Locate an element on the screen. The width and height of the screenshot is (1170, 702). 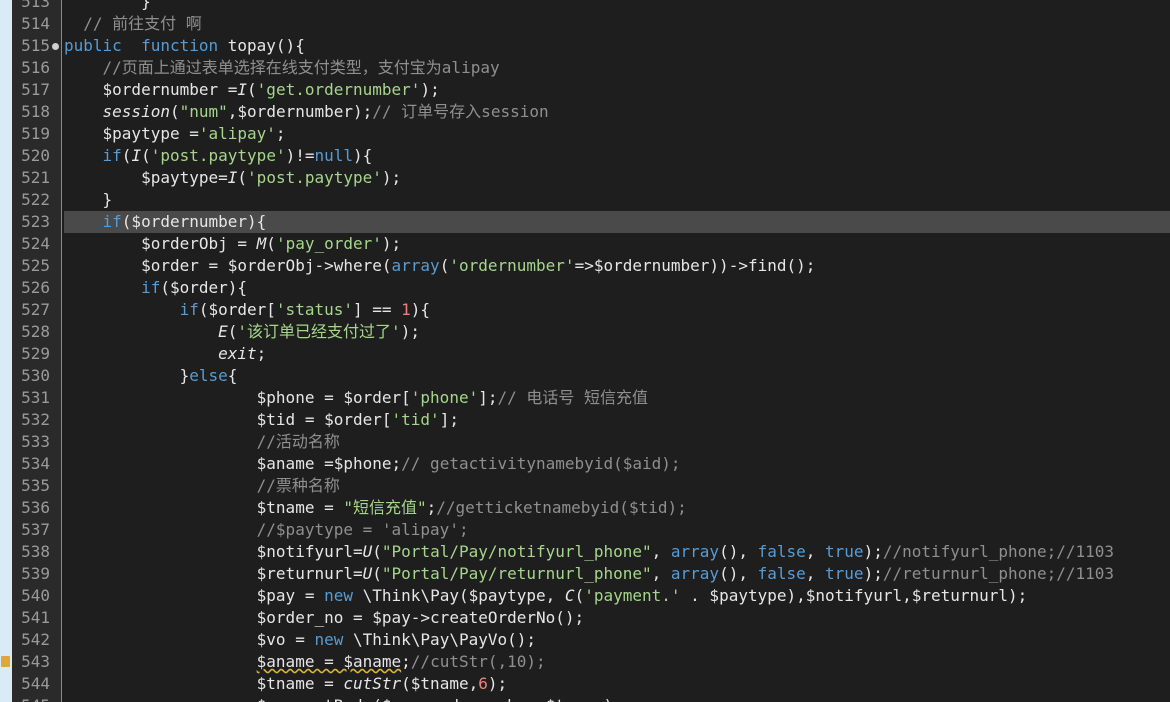
code-line: 519 $paytype ='alipay'; is located at coordinates (585, 134).